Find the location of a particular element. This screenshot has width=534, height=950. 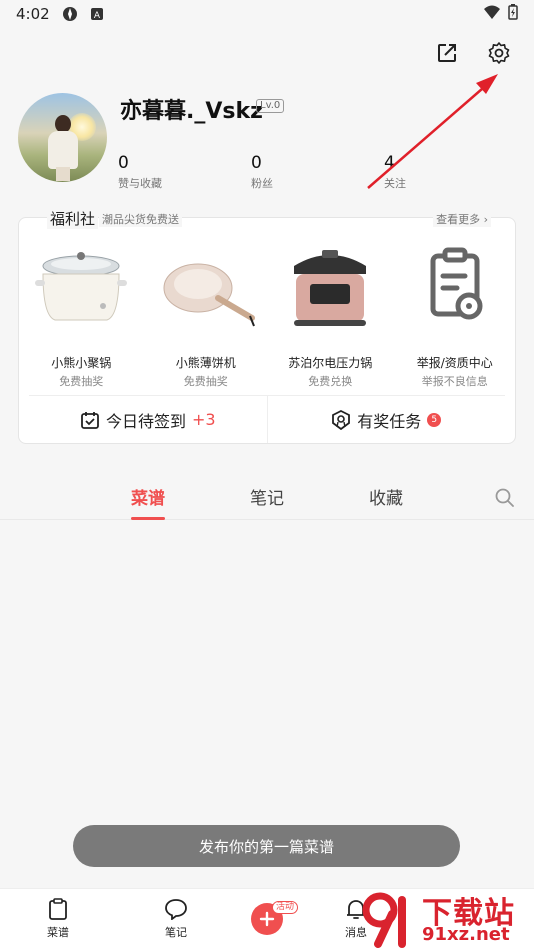

product-item: 举报/资质中心 举报不良信息 is located at coordinates (455, 312).